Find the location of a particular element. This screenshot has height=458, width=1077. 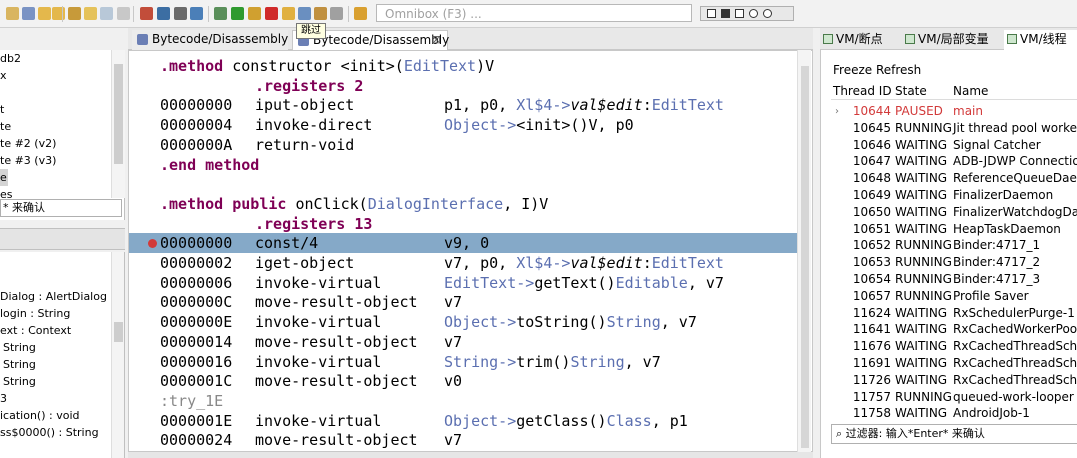

thread-row: › 10644 PAUSED main is located at coordinates (954, 111).